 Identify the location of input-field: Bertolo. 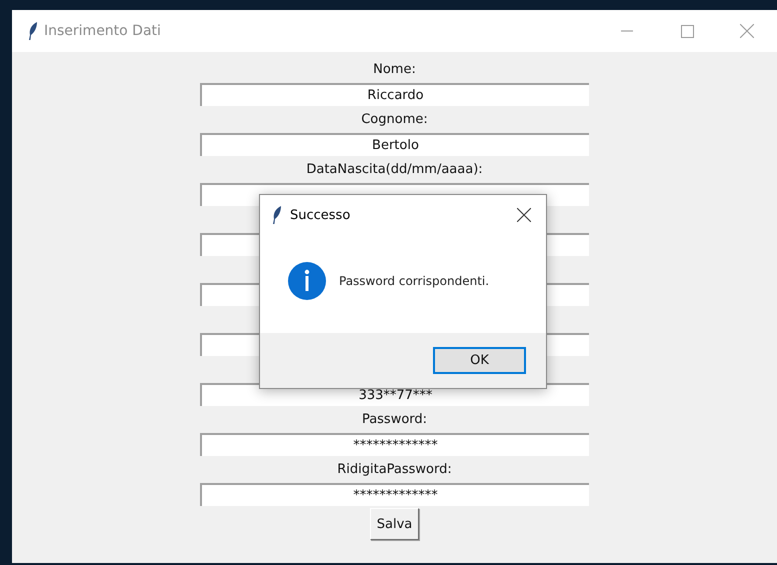
(394, 144).